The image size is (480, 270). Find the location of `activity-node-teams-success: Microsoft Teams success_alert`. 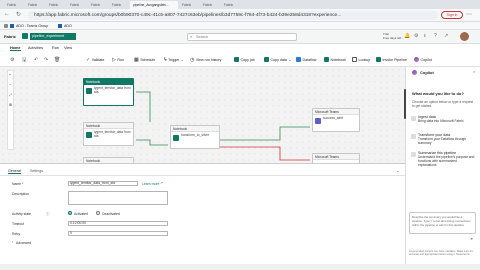

activity-node-teams-success: Microsoft Teams success_alert is located at coordinates (336, 120).